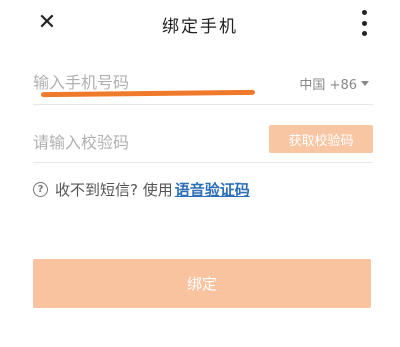 This screenshot has width=400, height=347. What do you see at coordinates (148, 93) in the screenshot?
I see `annotation-underline` at bounding box center [148, 93].